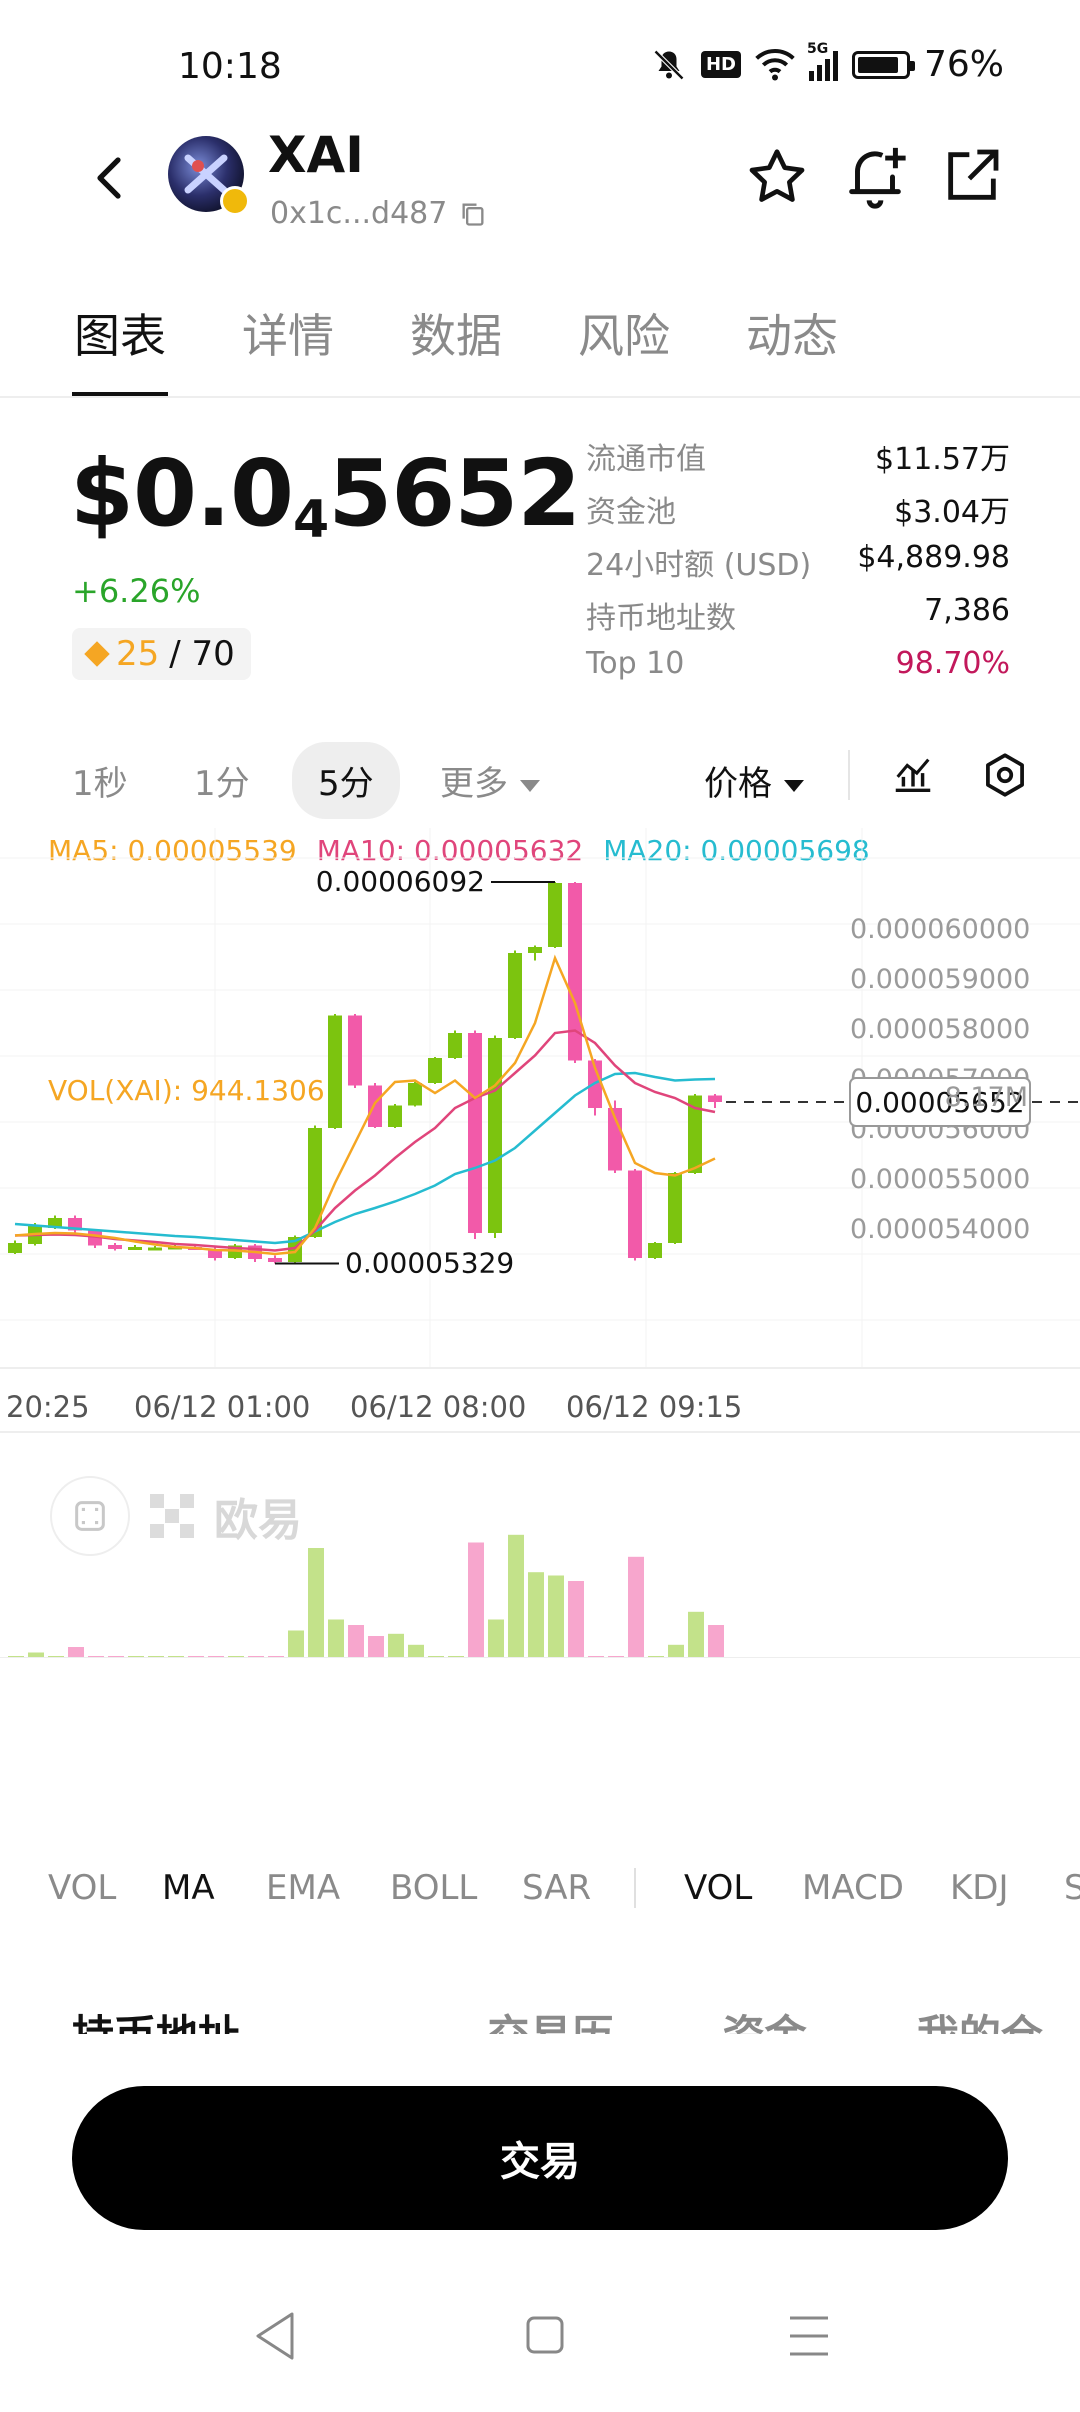 The width and height of the screenshot is (1080, 2412). I want to click on copy-icon, so click(473, 214).